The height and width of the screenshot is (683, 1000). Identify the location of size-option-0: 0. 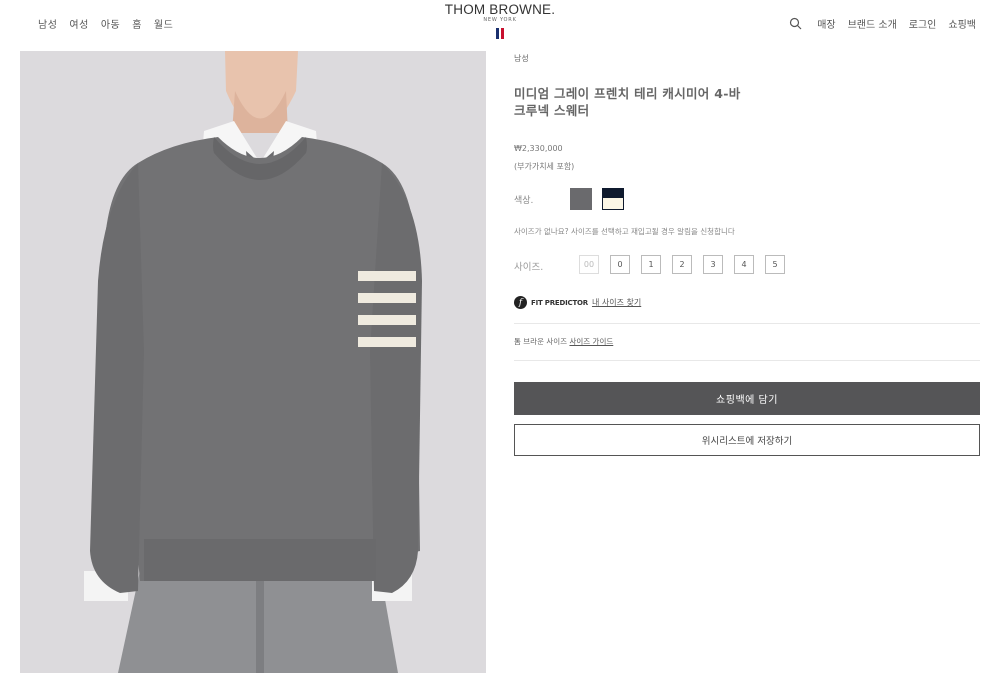
(620, 264).